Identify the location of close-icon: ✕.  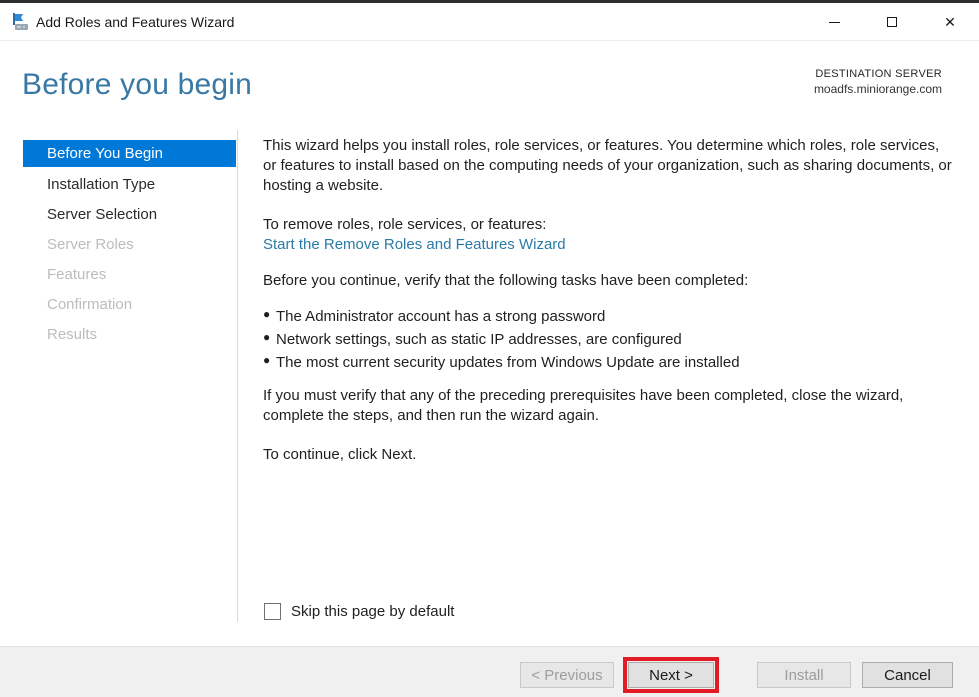
(950, 22).